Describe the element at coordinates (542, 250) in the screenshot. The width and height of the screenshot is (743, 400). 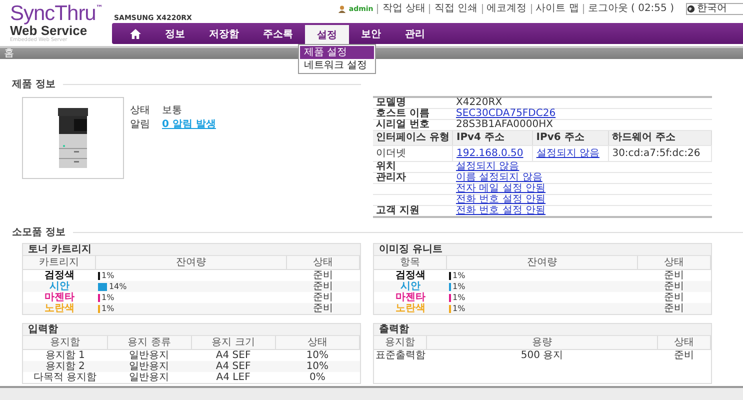
I see `panel-title: 이미징 유니트` at that location.